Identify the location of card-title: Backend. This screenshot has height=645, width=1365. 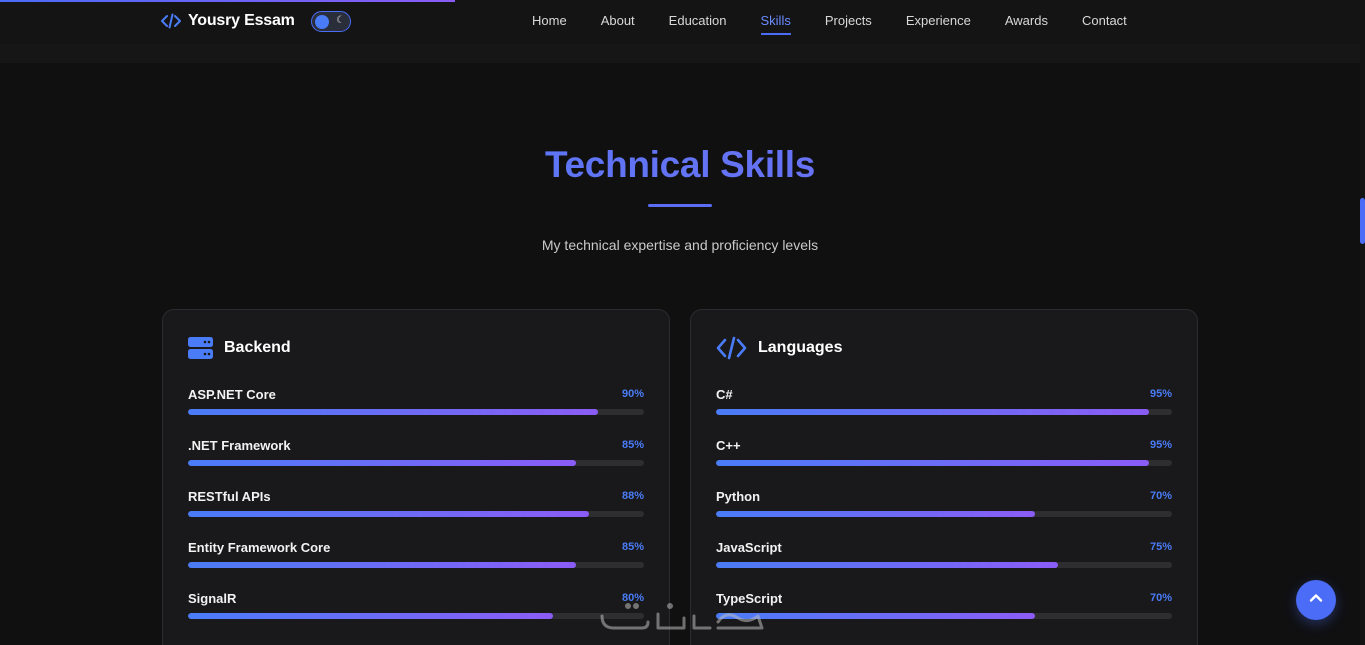
(257, 347).